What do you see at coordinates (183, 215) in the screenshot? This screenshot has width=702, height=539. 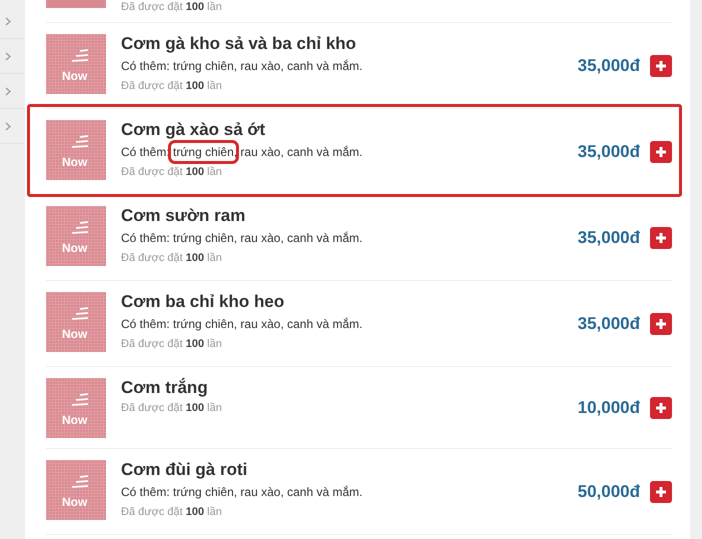 I see `dish-name: Cơm sườn ram` at bounding box center [183, 215].